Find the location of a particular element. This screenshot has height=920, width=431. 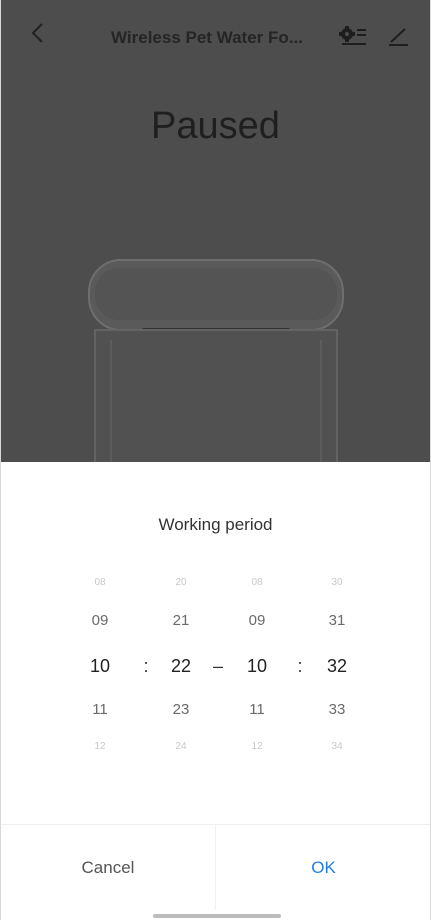

gear-list-icon is located at coordinates (352, 35).